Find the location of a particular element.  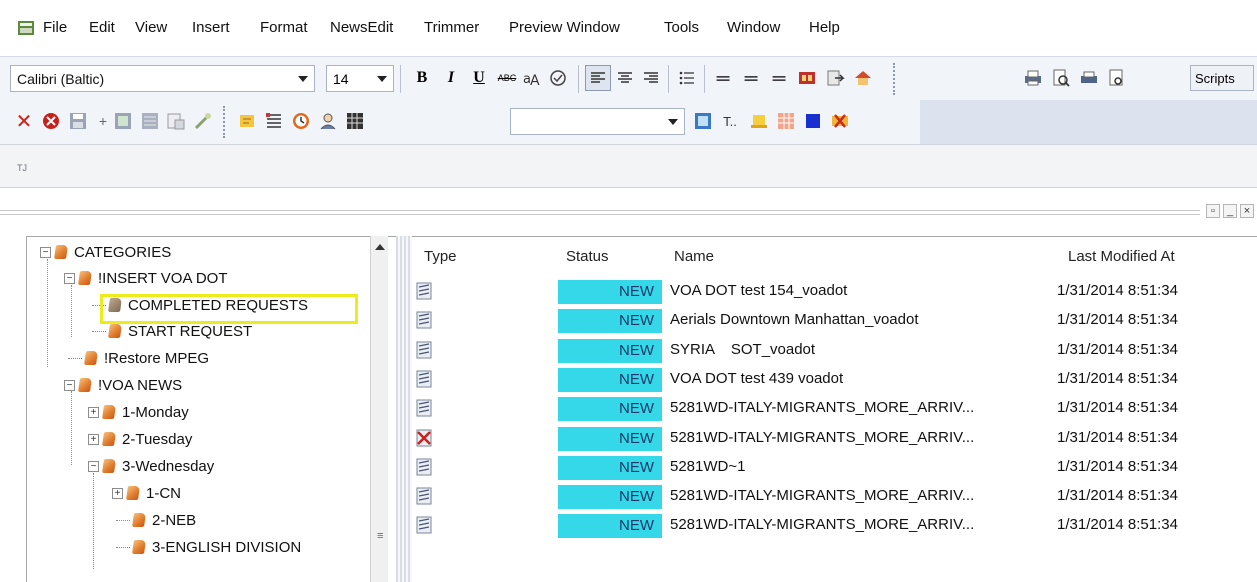

close-icon: × is located at coordinates (1247, 211).